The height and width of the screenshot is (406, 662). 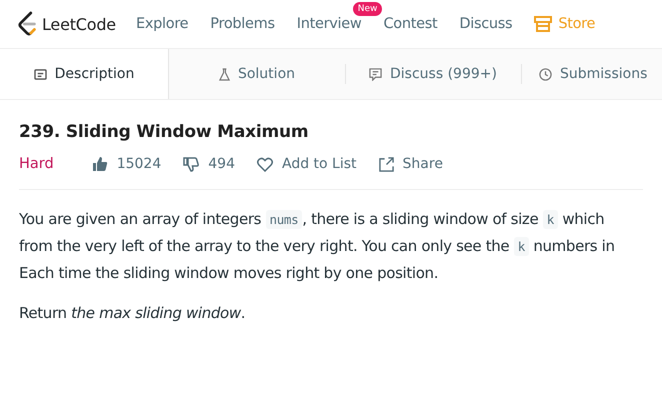 I want to click on comment-icon, so click(x=375, y=74).